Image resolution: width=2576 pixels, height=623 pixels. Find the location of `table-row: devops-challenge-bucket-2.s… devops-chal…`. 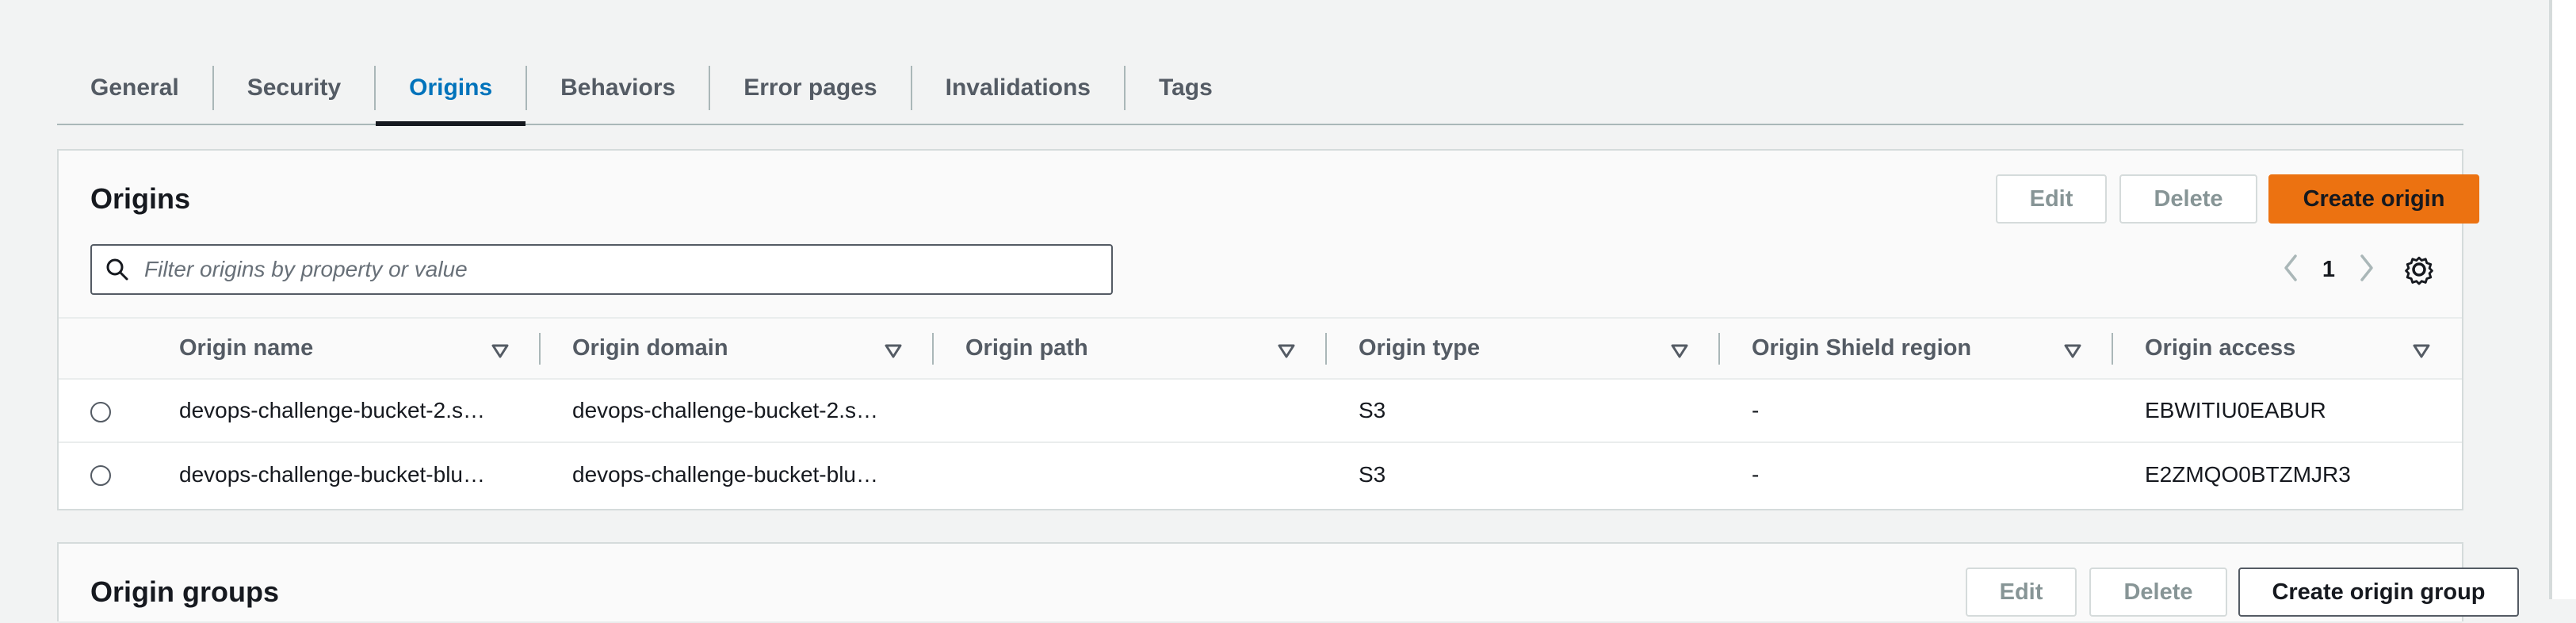

table-row: devops-challenge-bucket-2.s… devops-chal… is located at coordinates (1260, 410).